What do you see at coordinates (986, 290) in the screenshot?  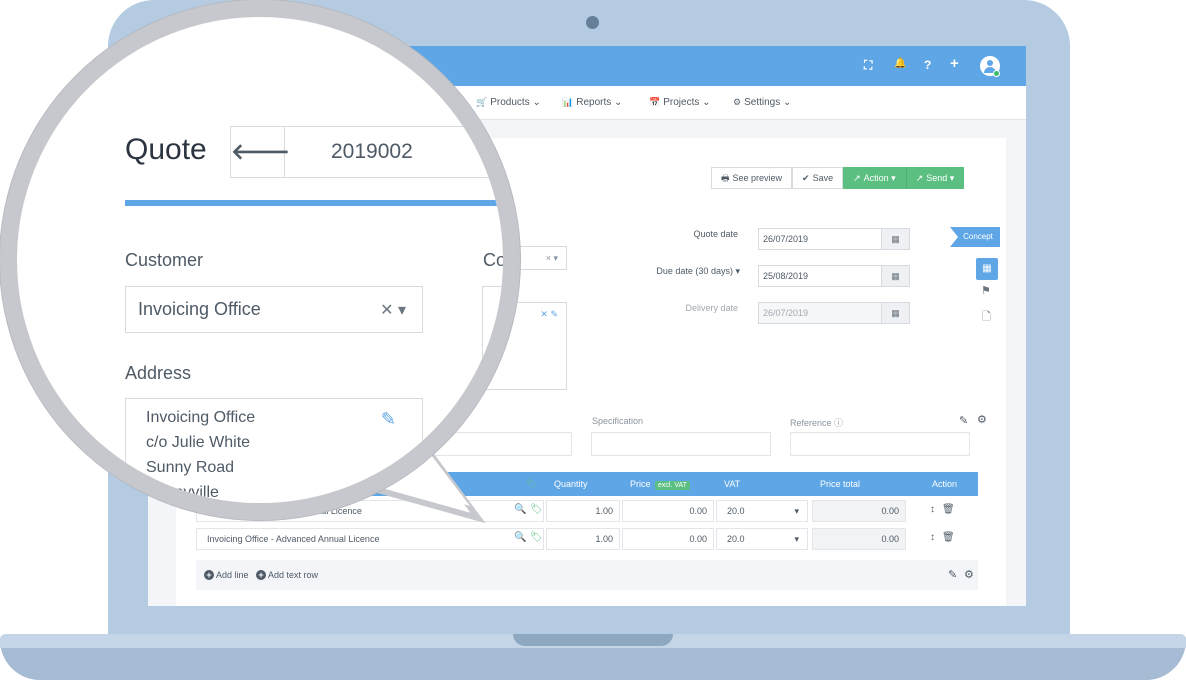 I see `flag-icon: ⚑` at bounding box center [986, 290].